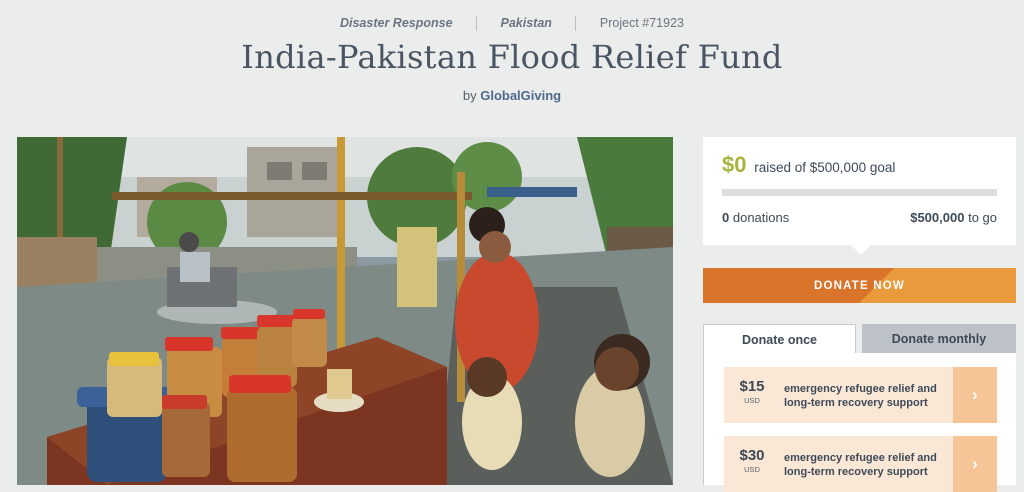 The height and width of the screenshot is (492, 1024). I want to click on donations-label: donations, so click(761, 217).